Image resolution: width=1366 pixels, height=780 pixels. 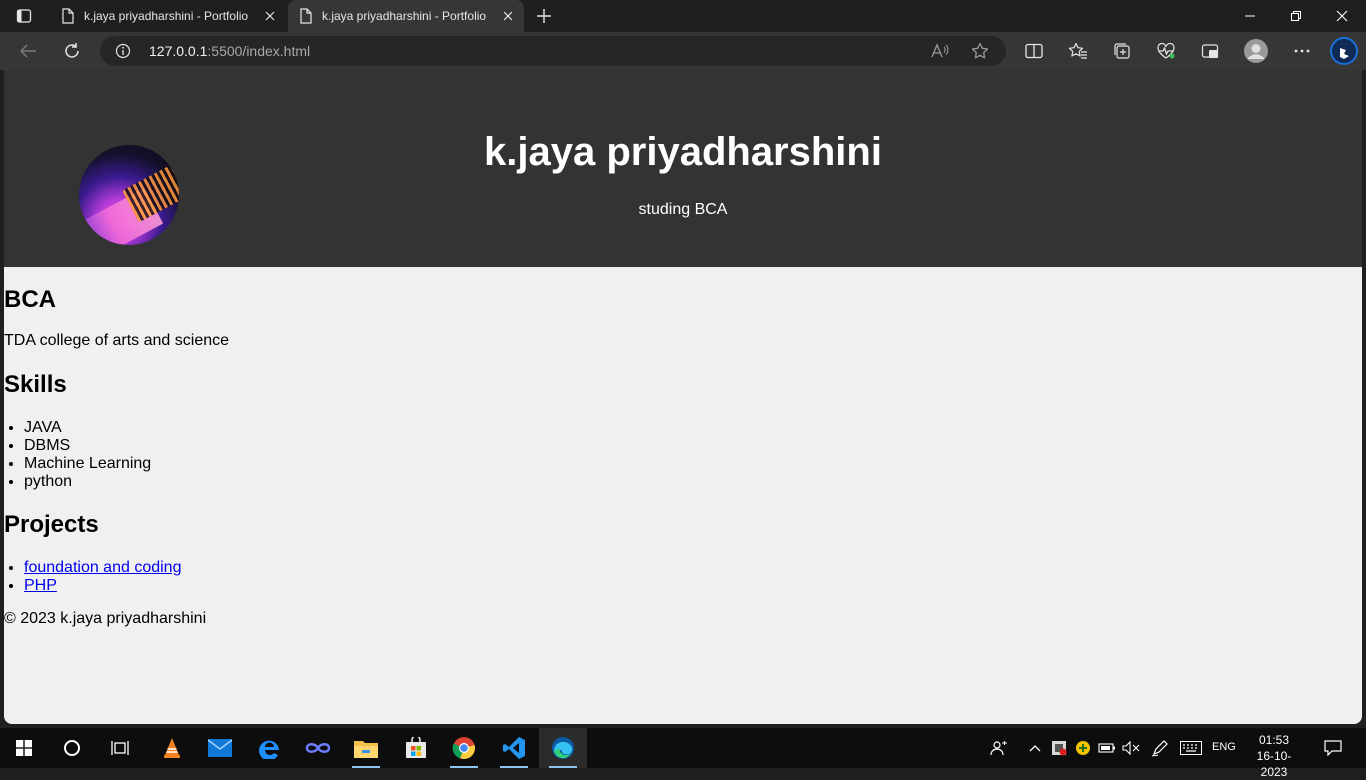 What do you see at coordinates (318, 748) in the screenshot?
I see `infinity-app-icon` at bounding box center [318, 748].